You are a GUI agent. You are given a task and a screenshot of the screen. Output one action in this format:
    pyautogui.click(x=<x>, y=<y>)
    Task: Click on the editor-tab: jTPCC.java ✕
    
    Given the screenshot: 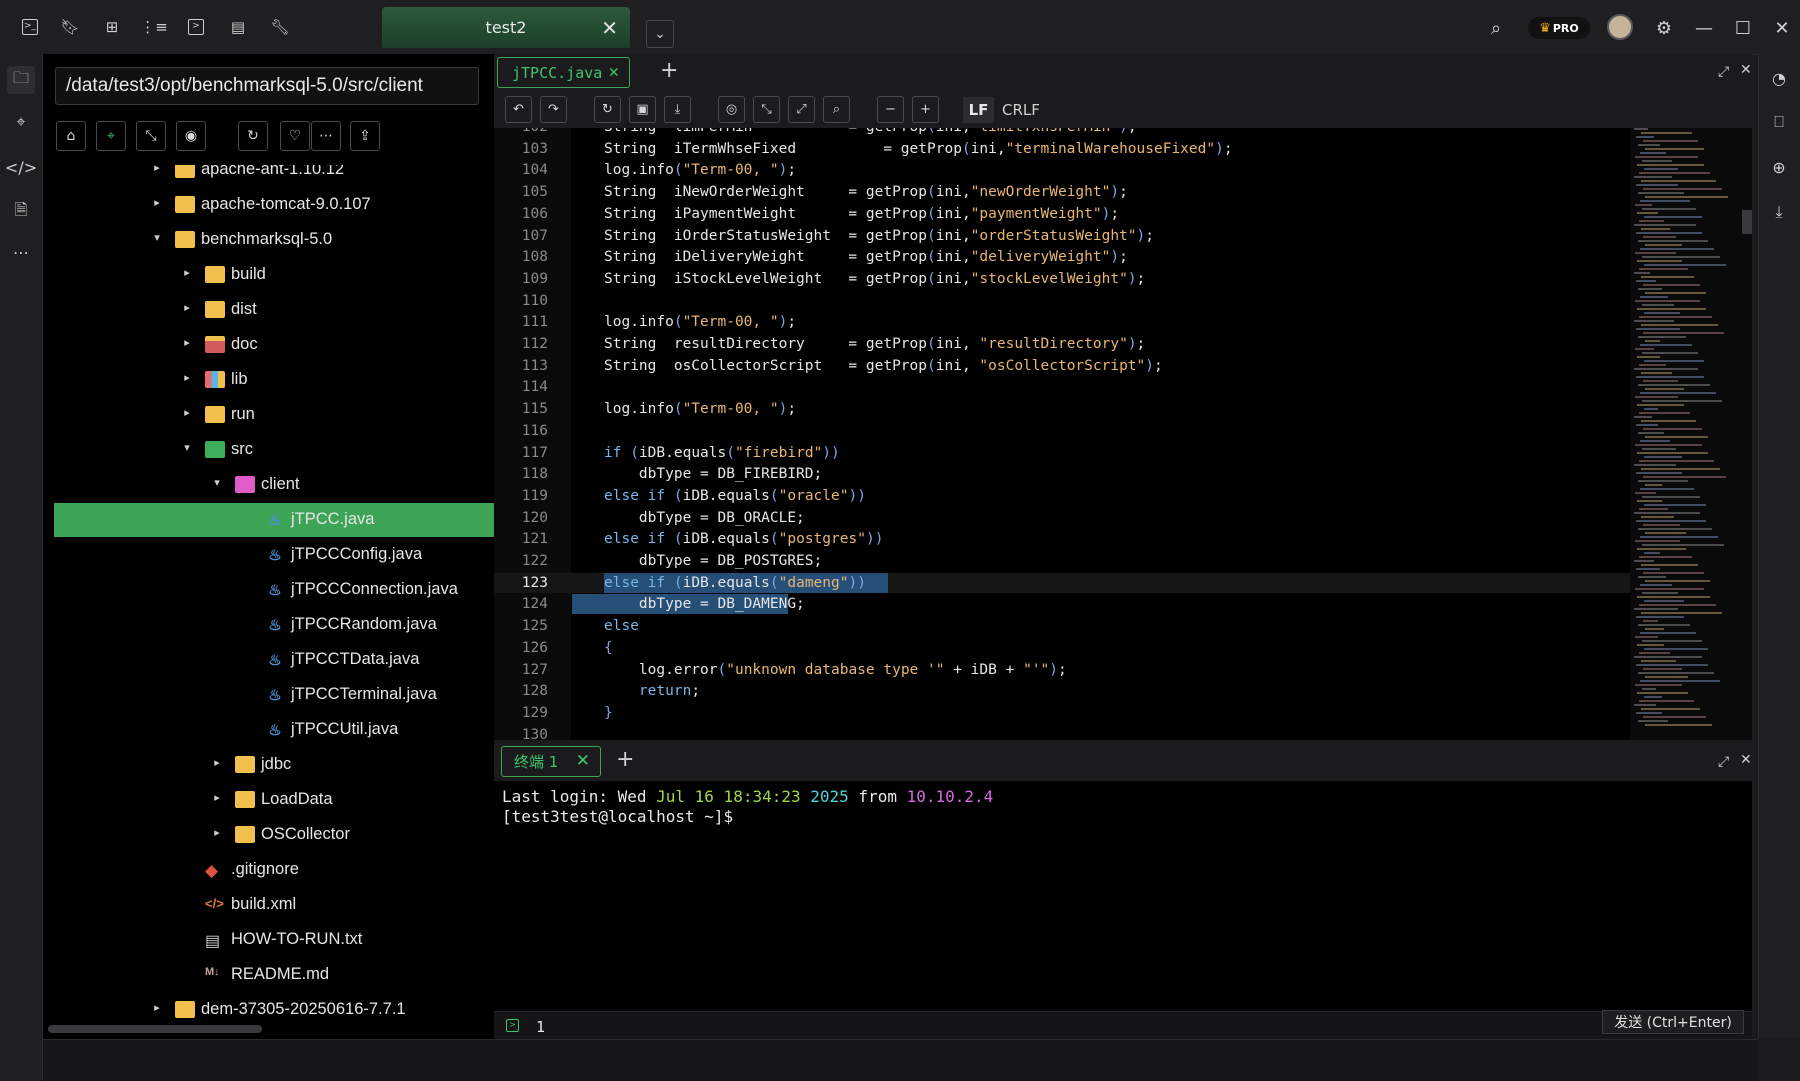 What is the action you would take?
    pyautogui.click(x=563, y=72)
    